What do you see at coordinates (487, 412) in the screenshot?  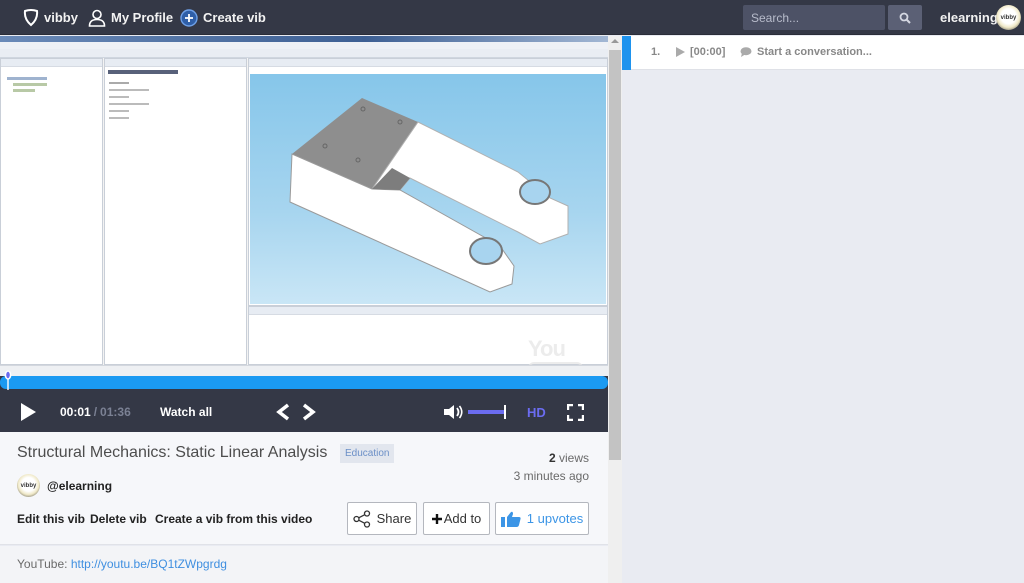 I see `volume-slider` at bounding box center [487, 412].